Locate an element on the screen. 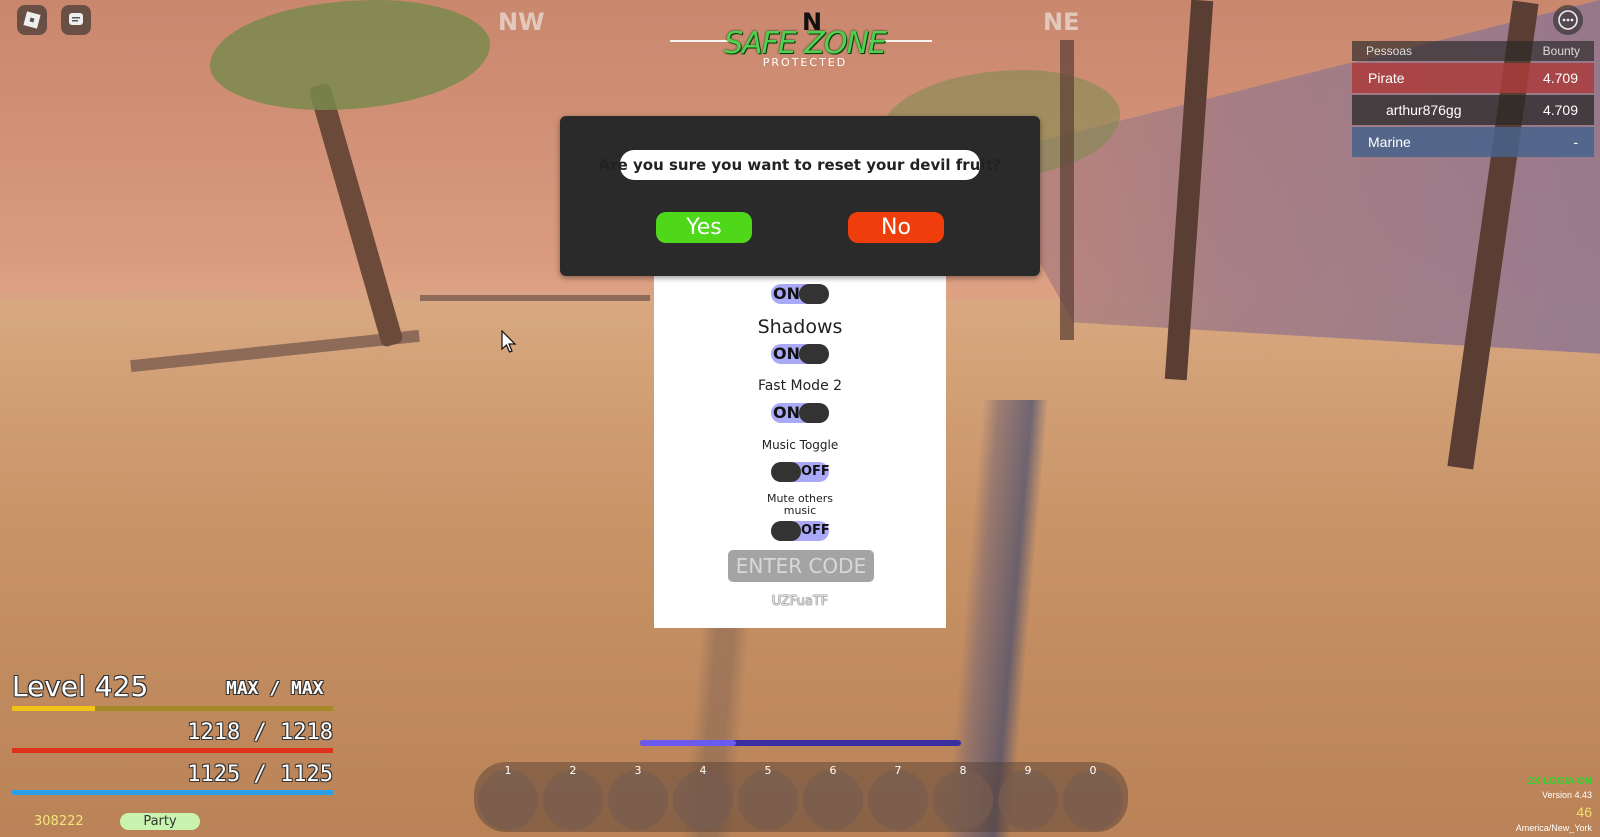 This screenshot has height=837, width=1600. compass-nw: NW is located at coordinates (521, 22).